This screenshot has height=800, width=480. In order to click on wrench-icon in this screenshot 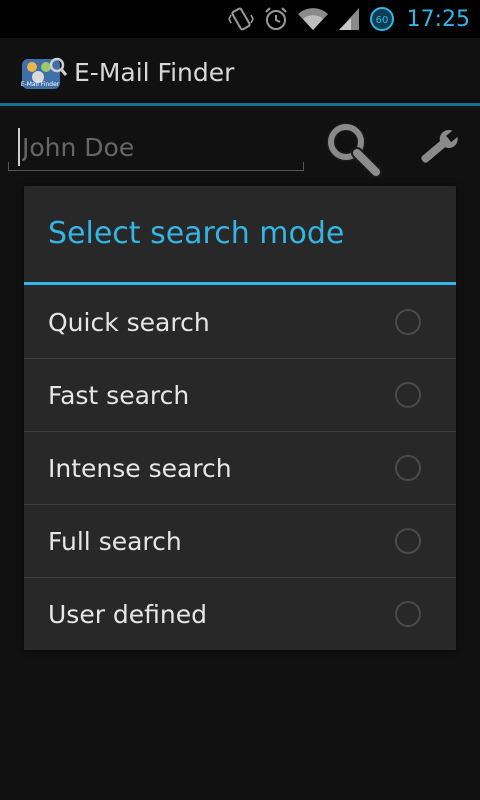, I will do `click(440, 146)`.